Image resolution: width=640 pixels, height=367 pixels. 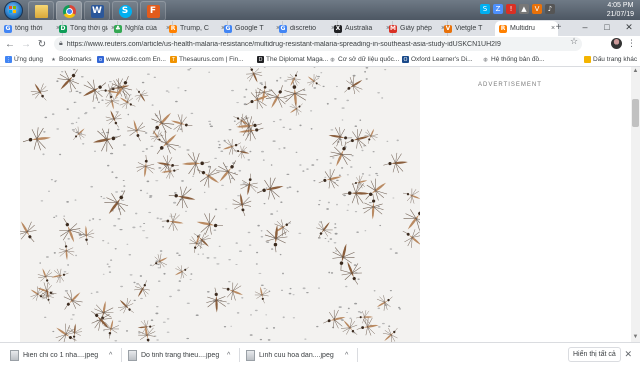 What do you see at coordinates (63, 28) in the screenshot?
I see `doc-icon: D` at bounding box center [63, 28].